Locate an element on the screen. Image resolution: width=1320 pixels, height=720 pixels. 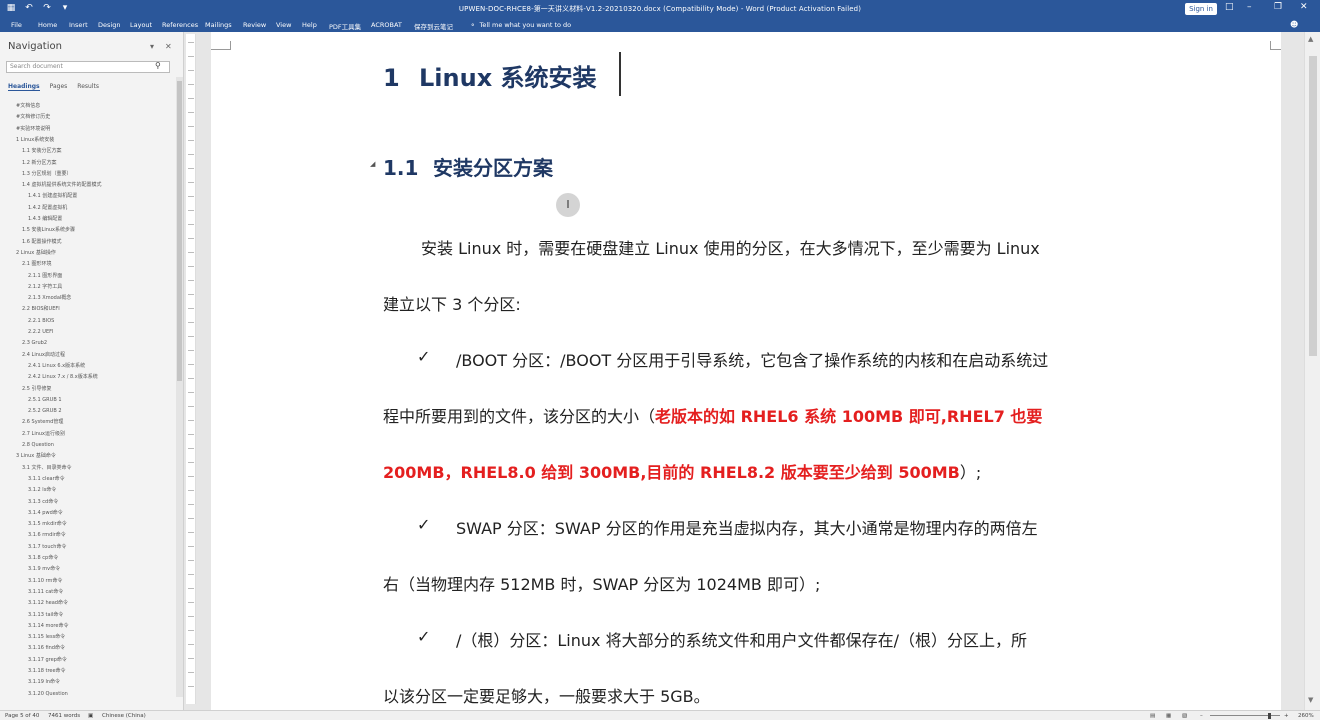
outline-item: 3.1.17 grep命令 is located at coordinates (47, 660).